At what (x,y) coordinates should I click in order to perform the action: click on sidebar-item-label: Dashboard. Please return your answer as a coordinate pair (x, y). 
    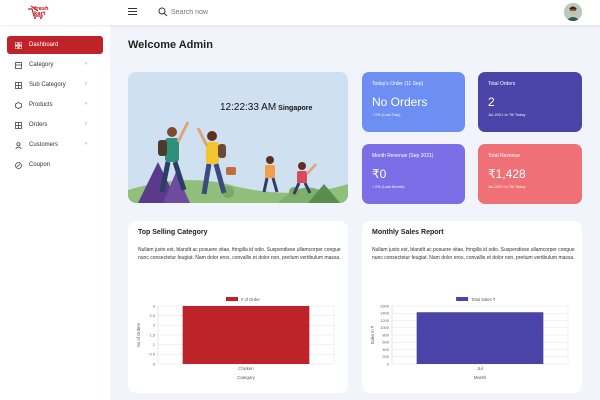
    Looking at the image, I should click on (44, 45).